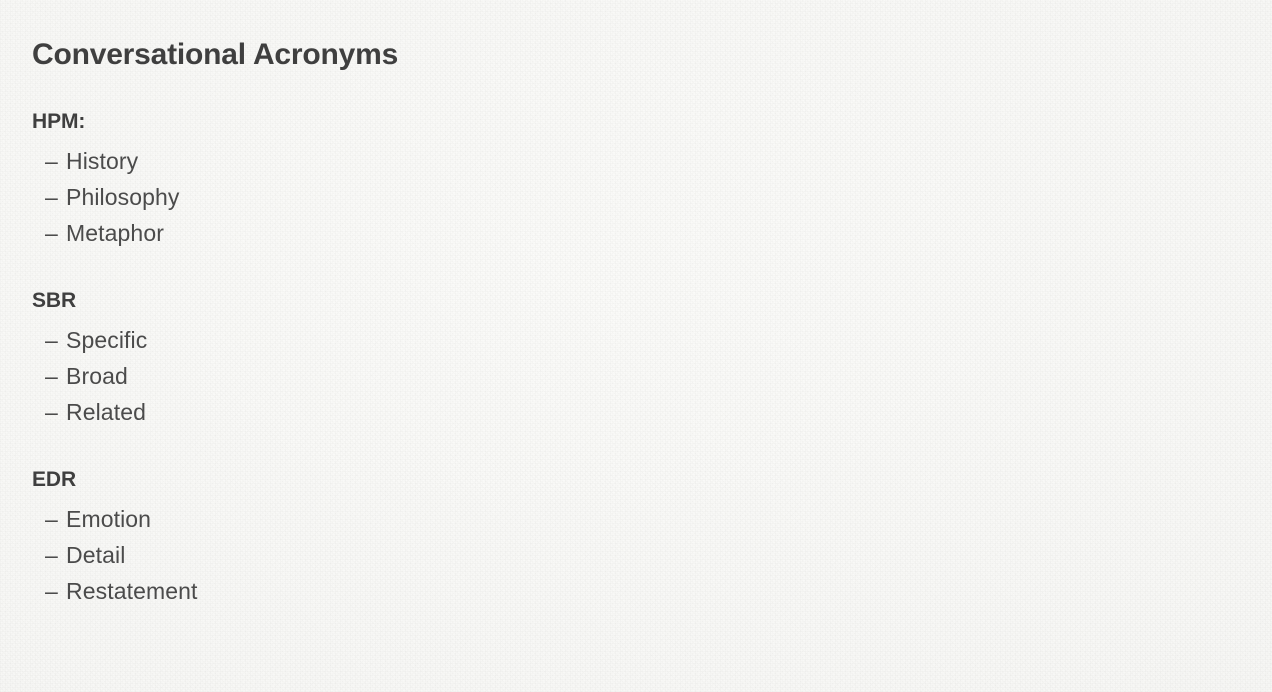 Image resolution: width=1272 pixels, height=692 pixels. I want to click on list-item: – History, so click(636, 161).